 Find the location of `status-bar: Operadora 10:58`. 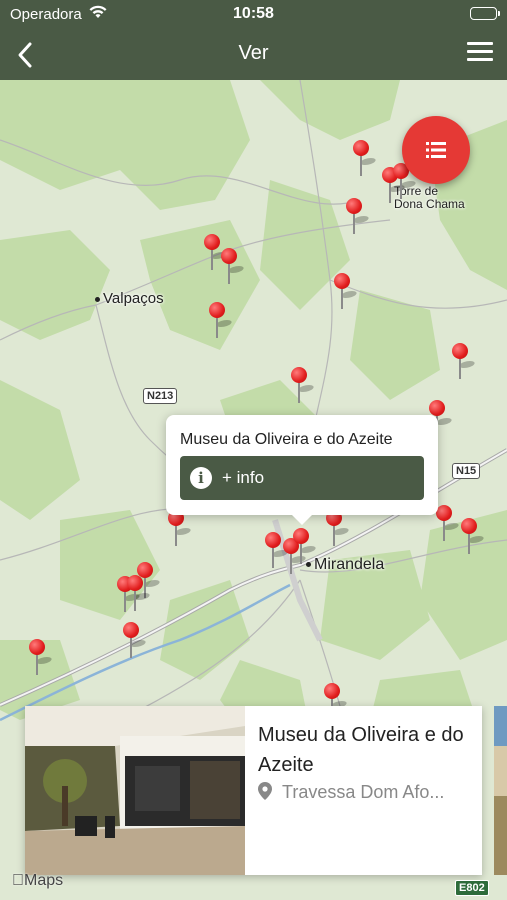

status-bar: Operadora 10:58 is located at coordinates (253, 15).